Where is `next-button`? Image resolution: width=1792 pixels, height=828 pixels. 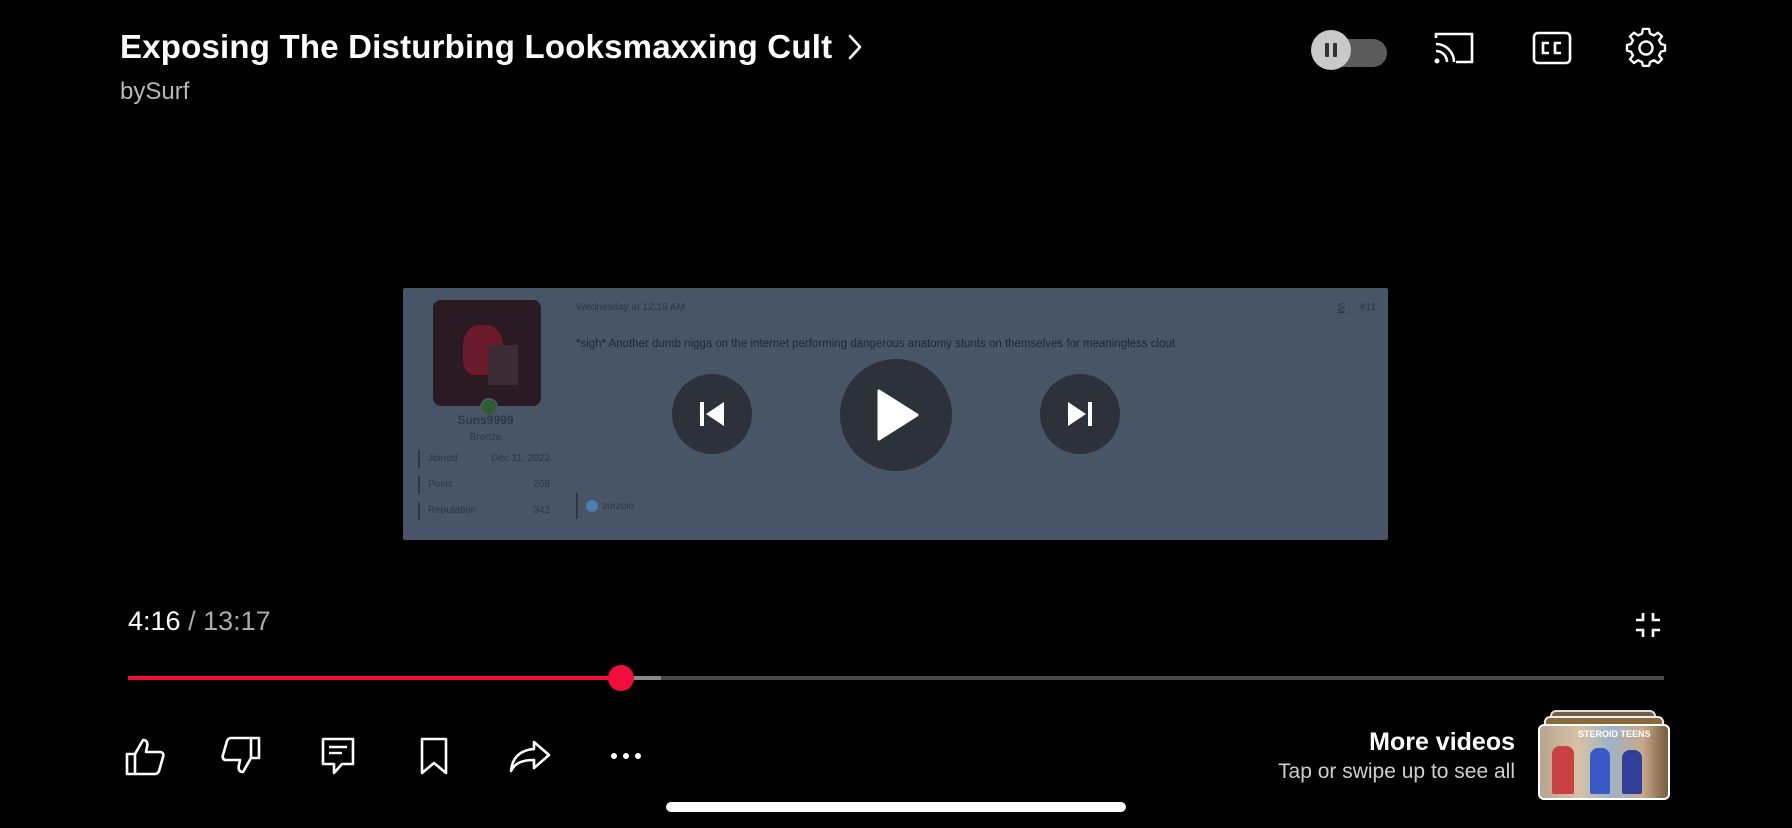 next-button is located at coordinates (1080, 414).